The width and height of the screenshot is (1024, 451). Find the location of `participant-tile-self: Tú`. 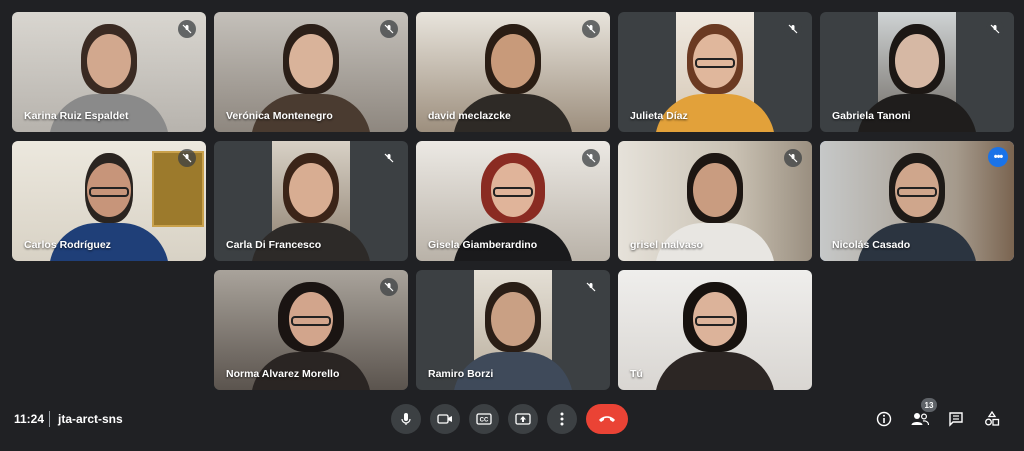

participant-tile-self: Tú is located at coordinates (715, 330).